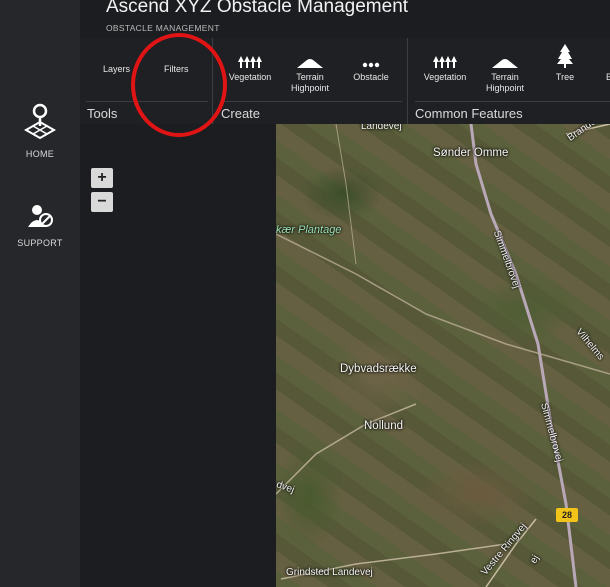 The height and width of the screenshot is (587, 610). What do you see at coordinates (311, 101) in the screenshot?
I see `create-divider` at bounding box center [311, 101].